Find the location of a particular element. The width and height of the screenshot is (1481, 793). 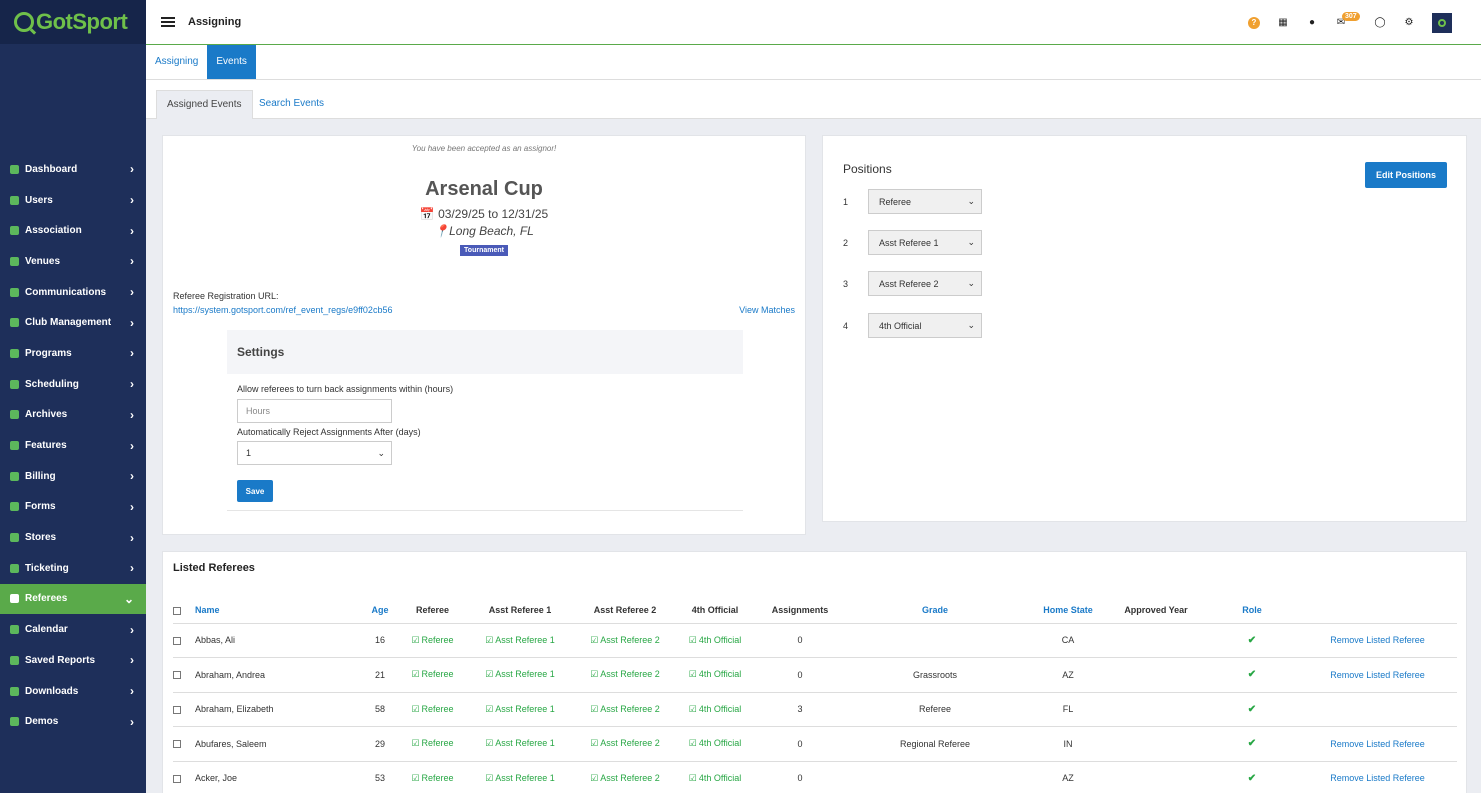

sidebar-item-archives: Archives › is located at coordinates (73, 415).